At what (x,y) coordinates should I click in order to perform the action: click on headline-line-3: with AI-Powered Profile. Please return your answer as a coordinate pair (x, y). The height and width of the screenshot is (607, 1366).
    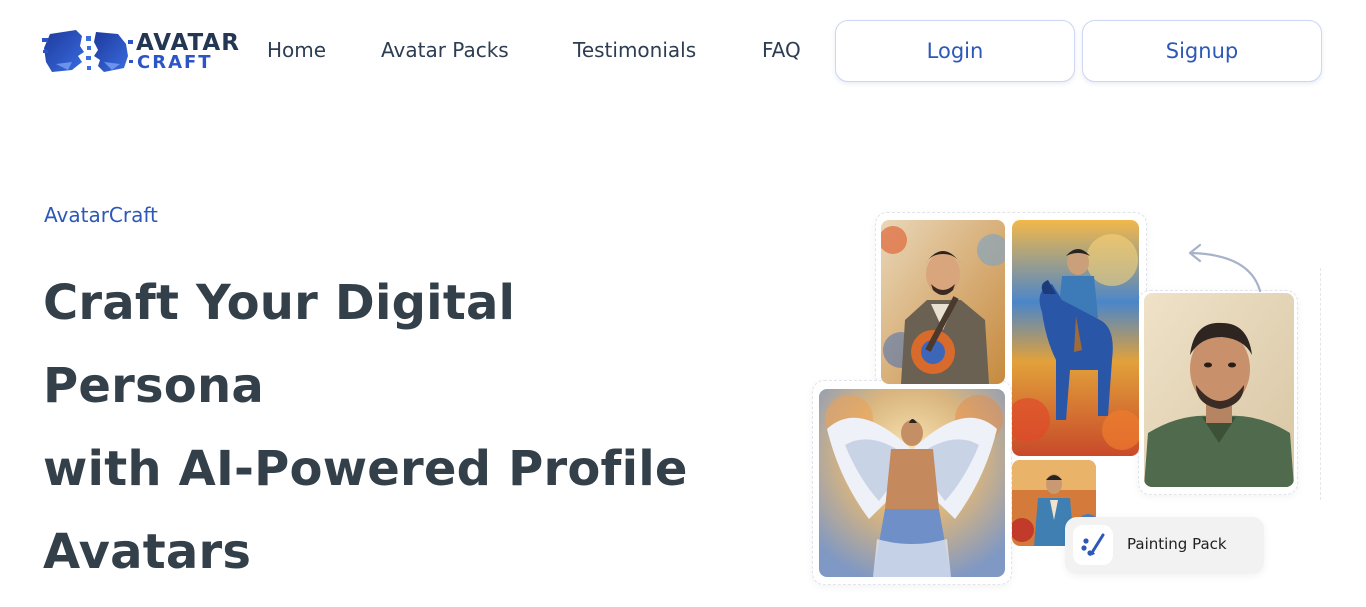
    Looking at the image, I should click on (365, 469).